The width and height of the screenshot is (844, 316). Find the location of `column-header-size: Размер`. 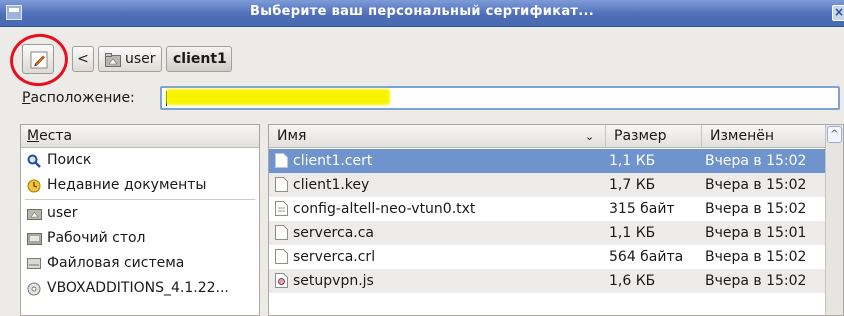

column-header-size: Размер is located at coordinates (653, 136).